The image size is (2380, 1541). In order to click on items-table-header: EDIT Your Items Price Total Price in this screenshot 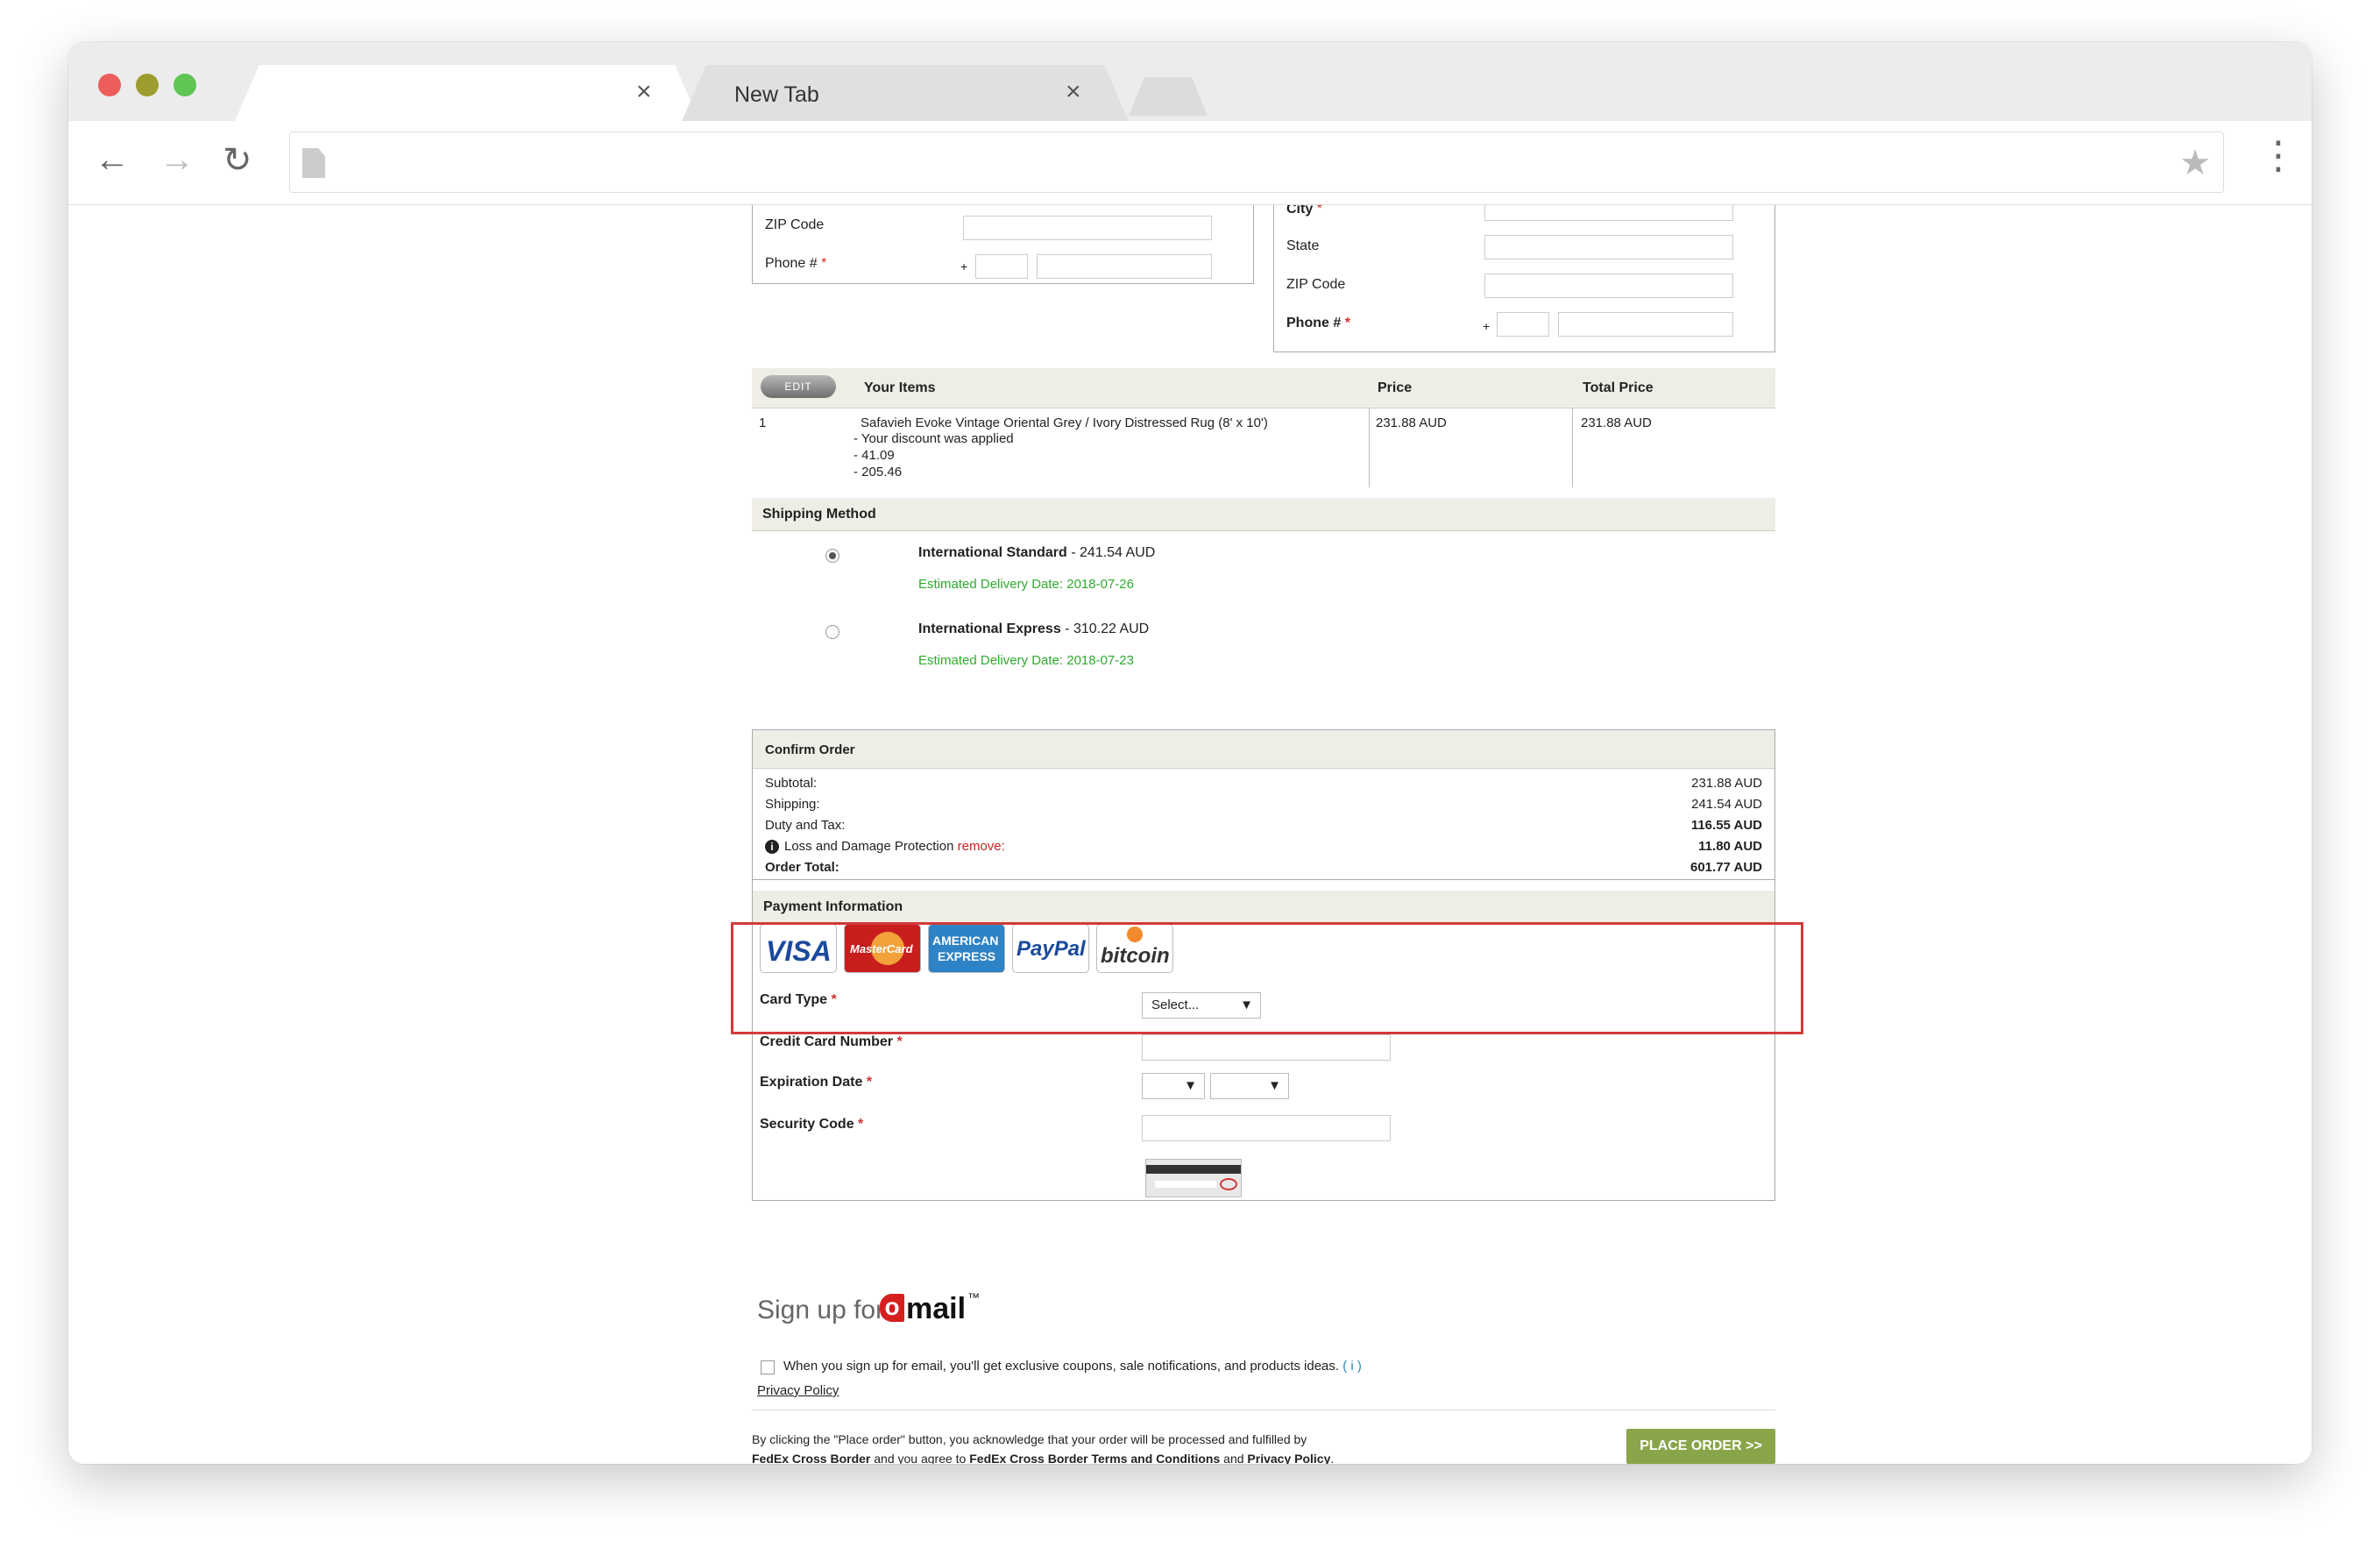, I will do `click(1263, 388)`.